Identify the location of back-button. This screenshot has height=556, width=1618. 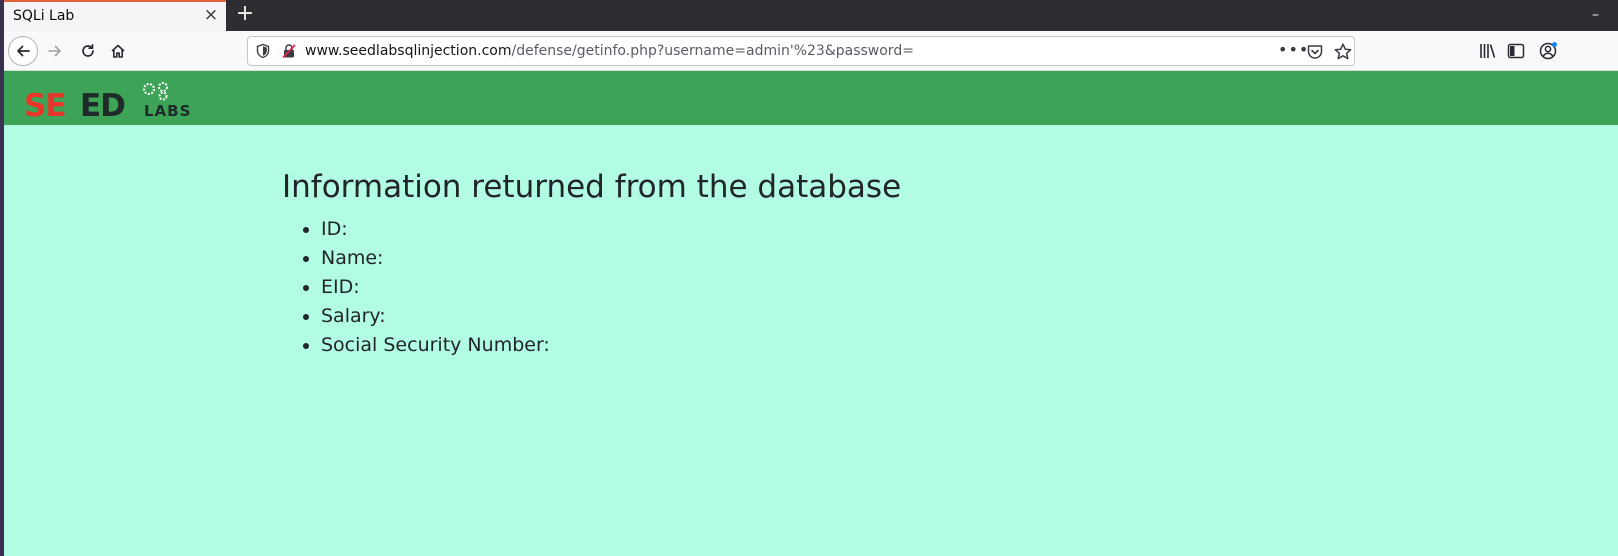
(23, 51).